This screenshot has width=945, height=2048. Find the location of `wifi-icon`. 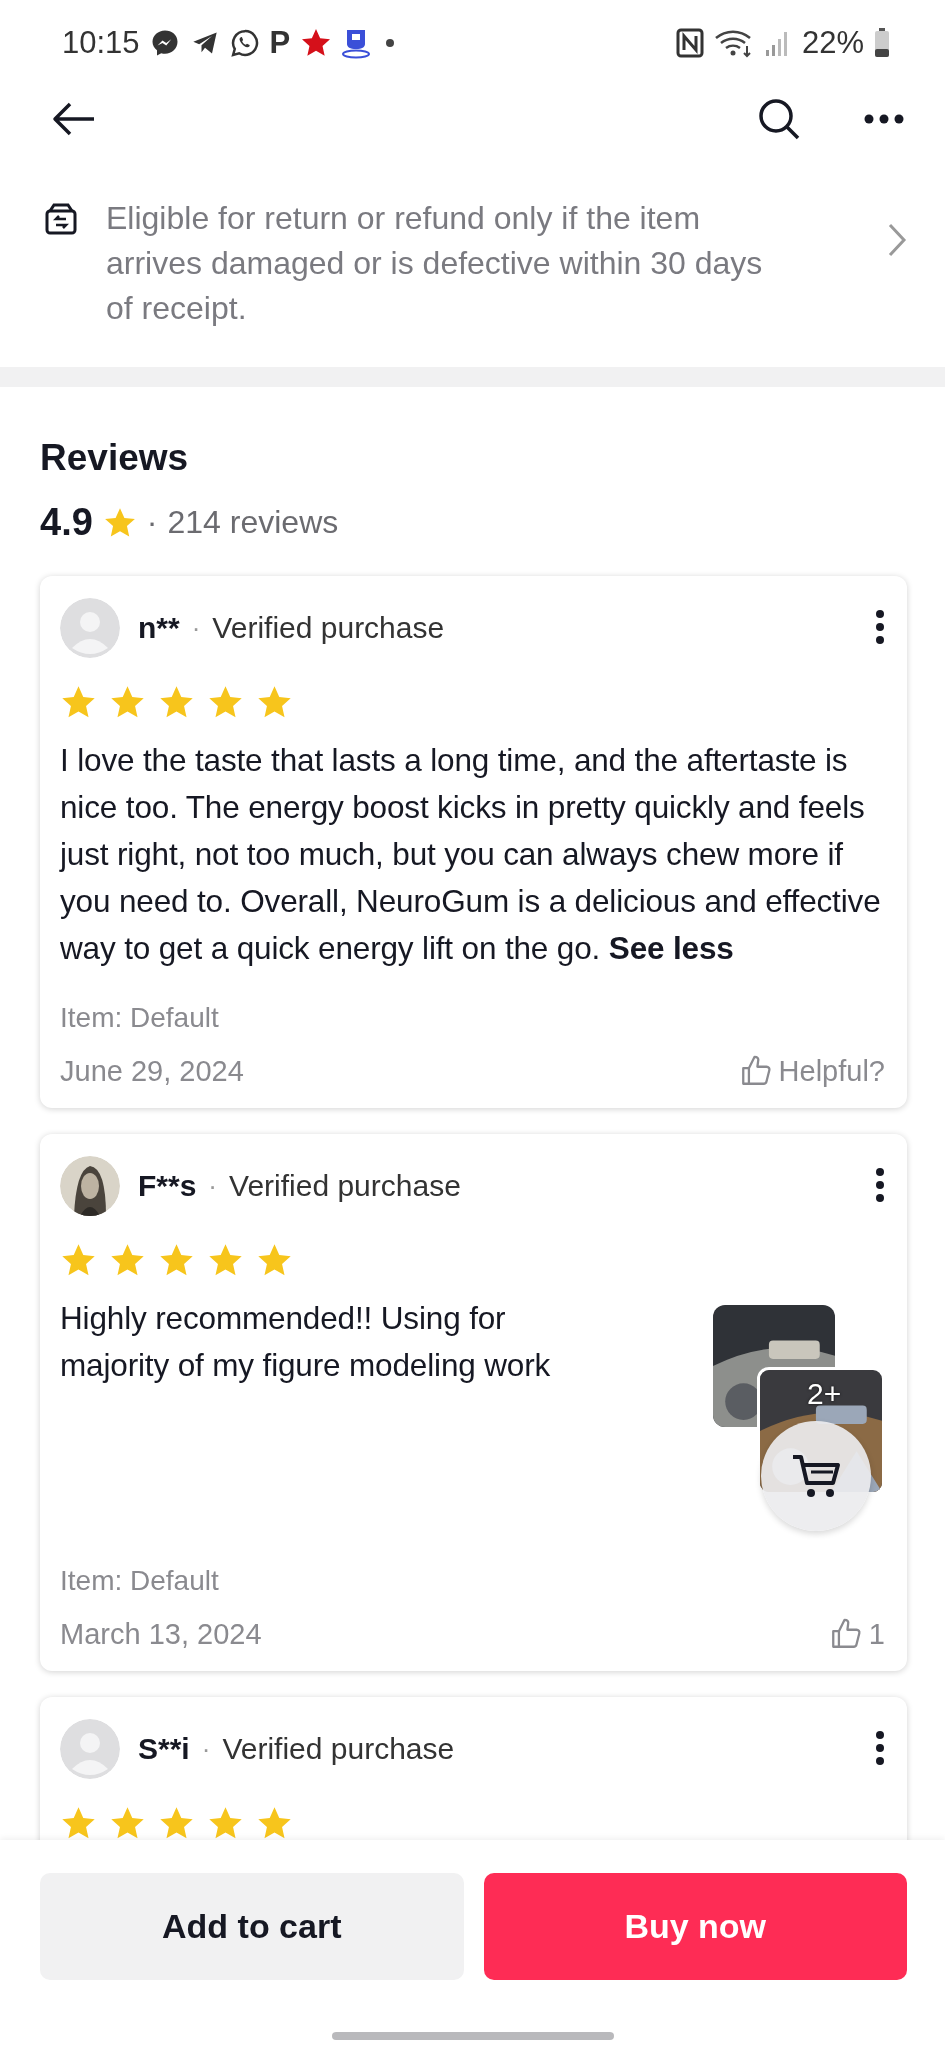

wifi-icon is located at coordinates (733, 43).